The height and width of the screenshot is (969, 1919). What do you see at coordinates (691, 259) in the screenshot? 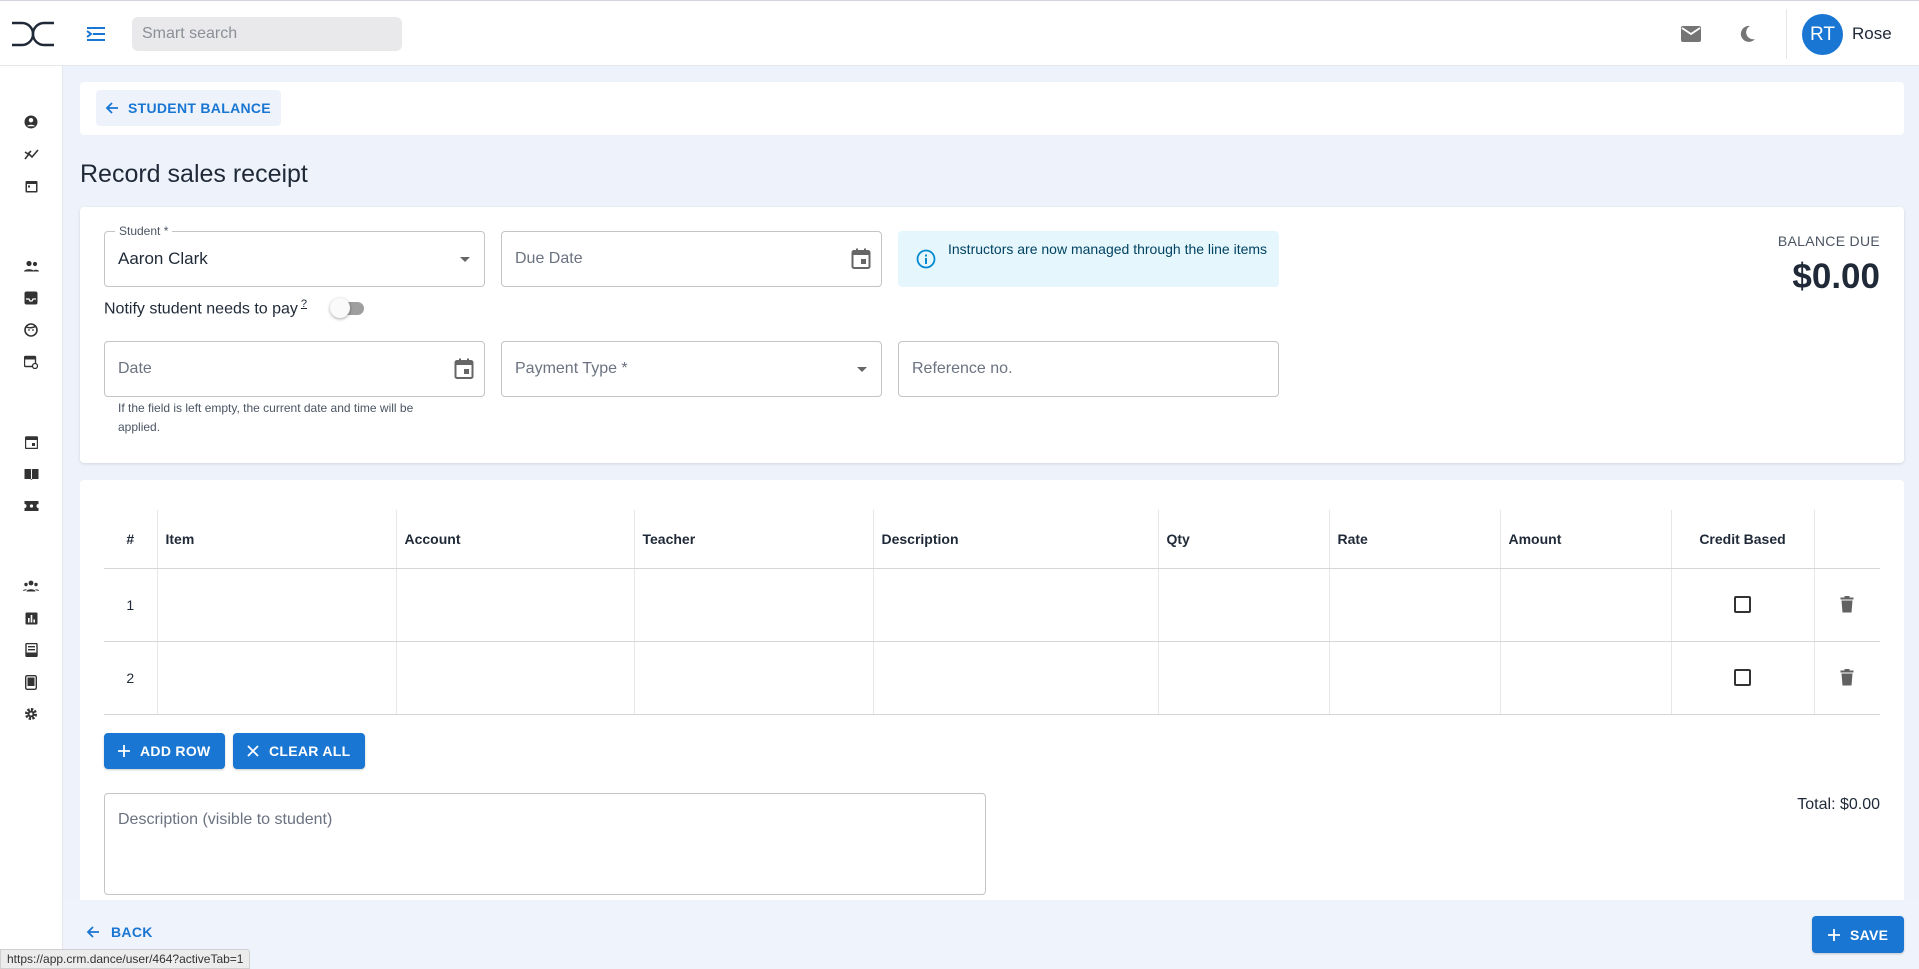
I see `due-date-field: Due Date` at bounding box center [691, 259].